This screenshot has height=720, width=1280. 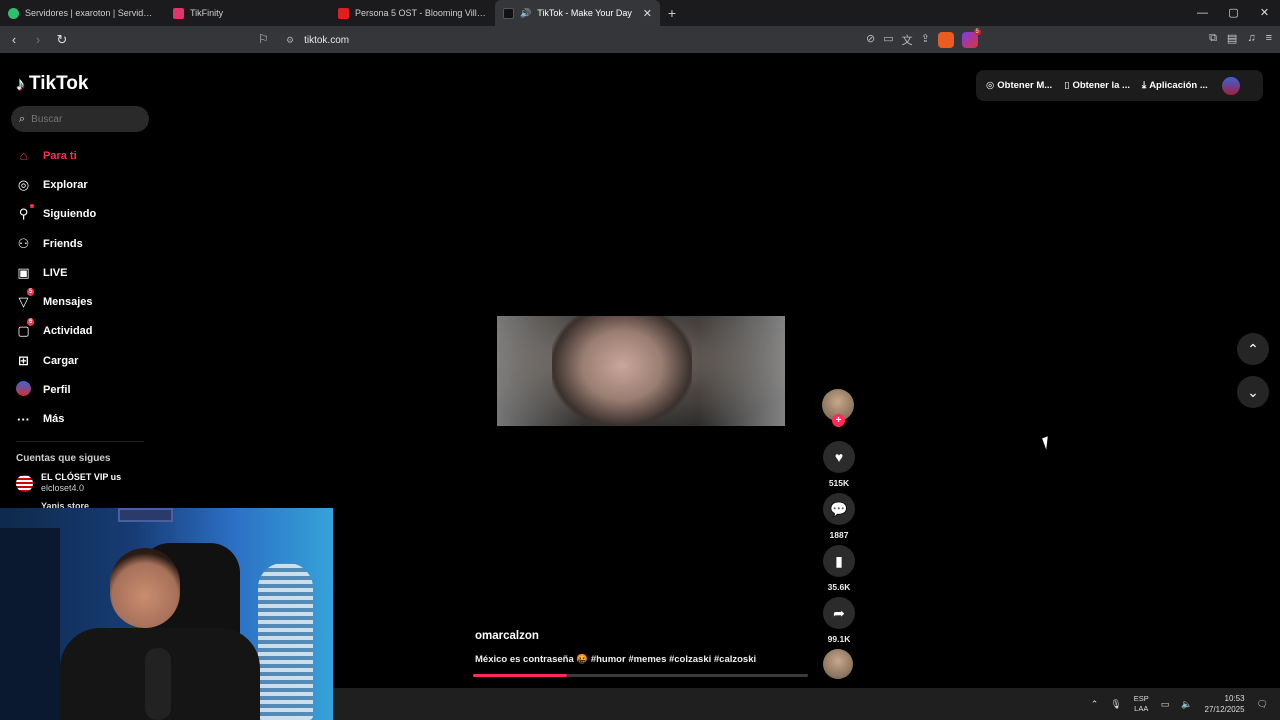 I want to click on comment-action: 💬 1887, so click(x=839, y=516).